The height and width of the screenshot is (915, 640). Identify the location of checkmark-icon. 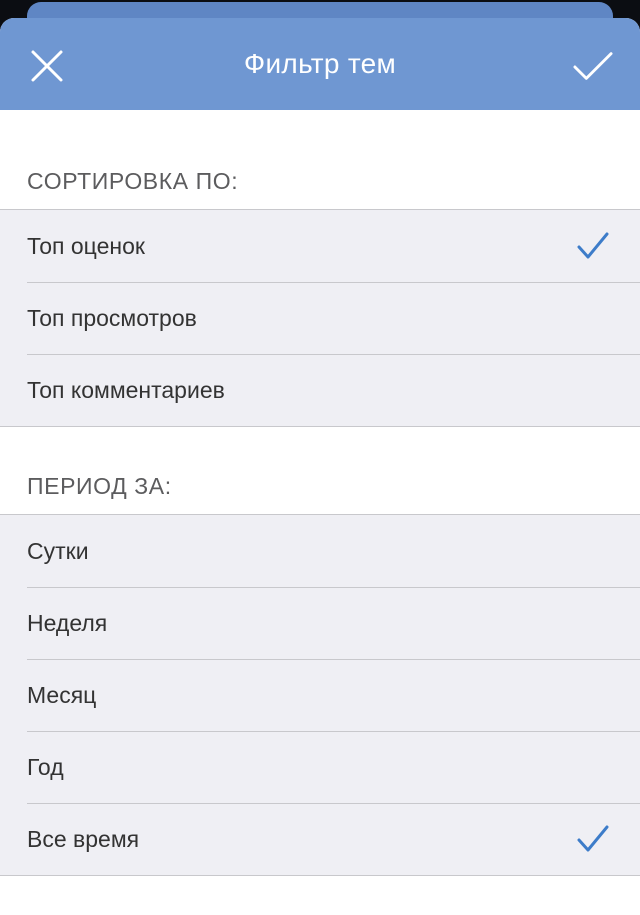
(593, 66).